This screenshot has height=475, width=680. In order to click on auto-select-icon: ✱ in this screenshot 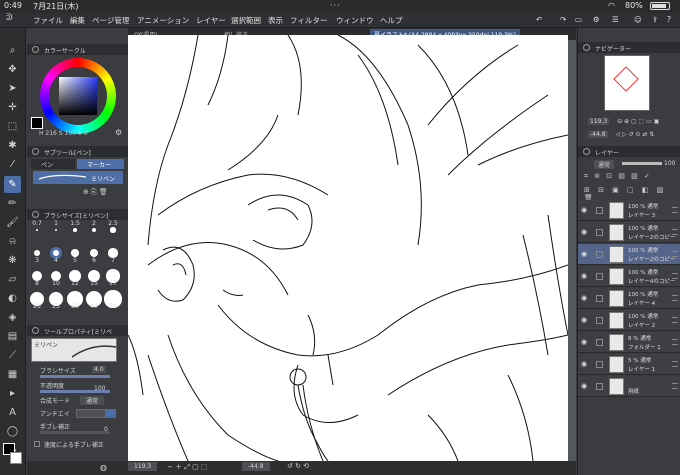, I will do `click(12, 145)`.